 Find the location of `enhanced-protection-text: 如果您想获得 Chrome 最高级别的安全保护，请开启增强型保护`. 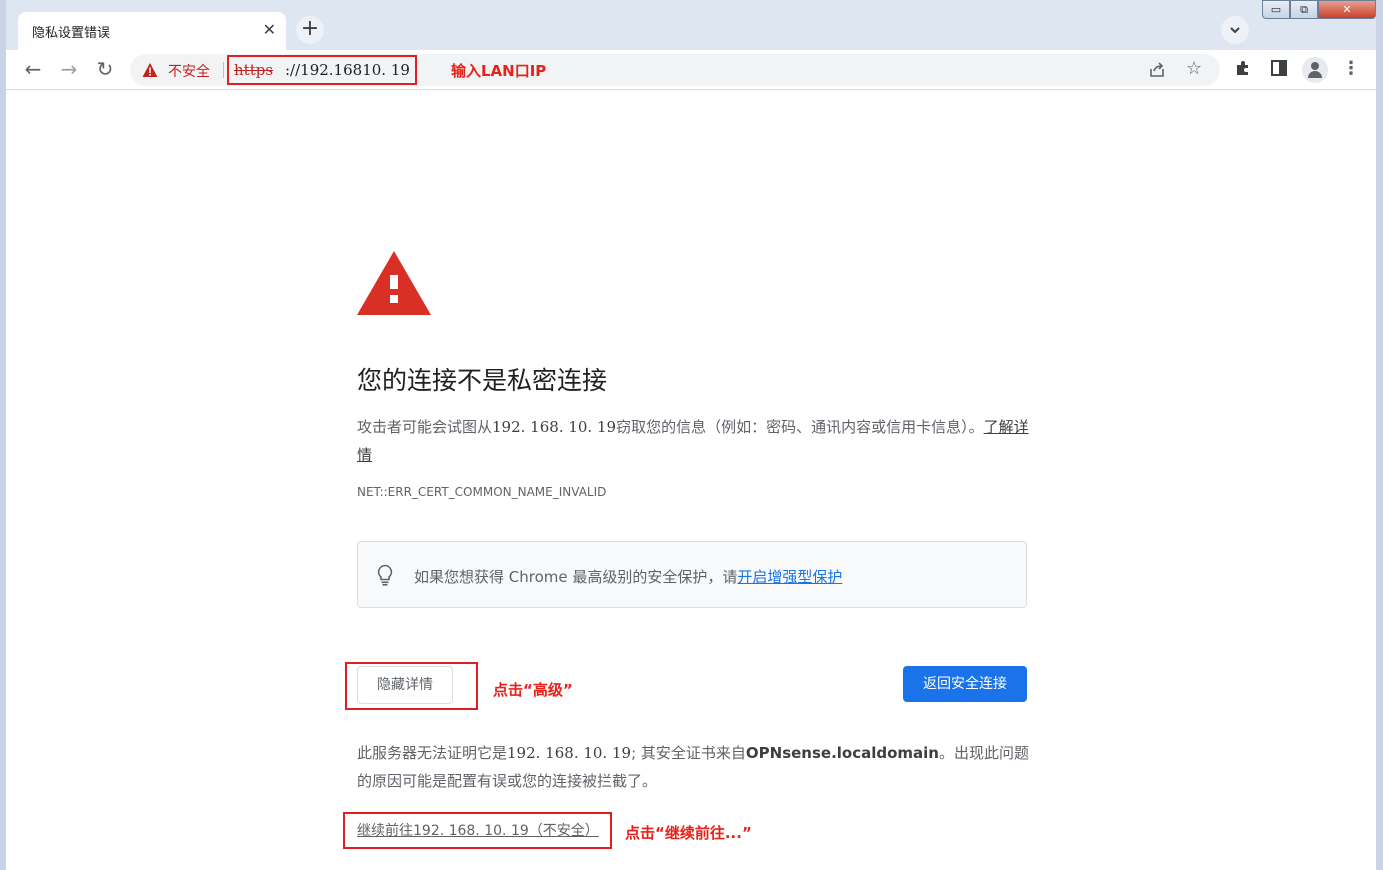

enhanced-protection-text: 如果您想获得 Chrome 最高级别的安全保护，请开启增强型保护 is located at coordinates (628, 576).